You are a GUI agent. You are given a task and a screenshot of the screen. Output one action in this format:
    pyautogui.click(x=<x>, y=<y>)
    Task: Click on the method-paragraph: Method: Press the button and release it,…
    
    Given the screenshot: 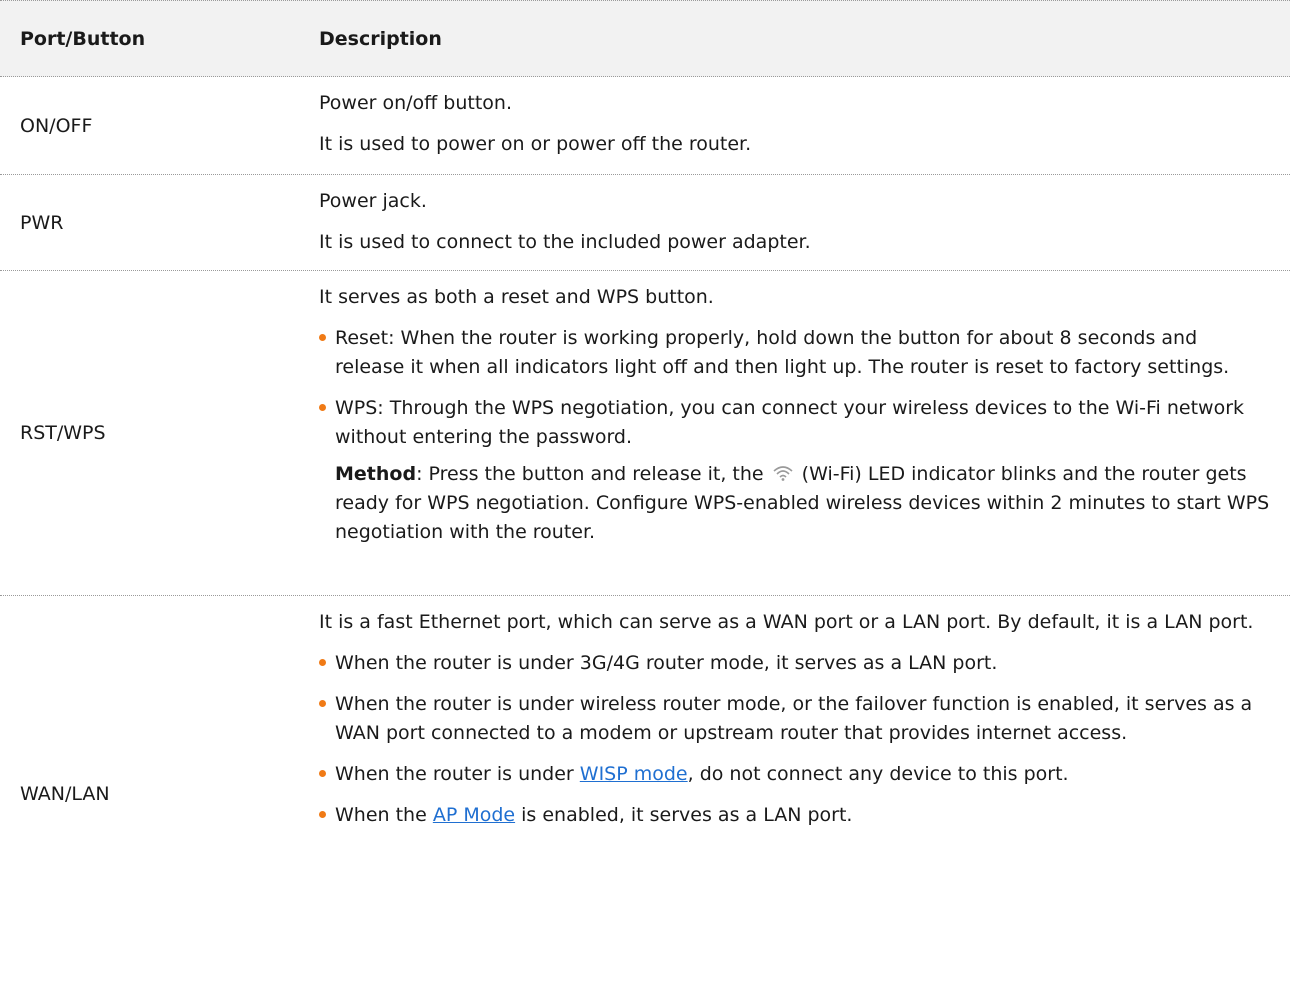 What is the action you would take?
    pyautogui.click(x=795, y=503)
    